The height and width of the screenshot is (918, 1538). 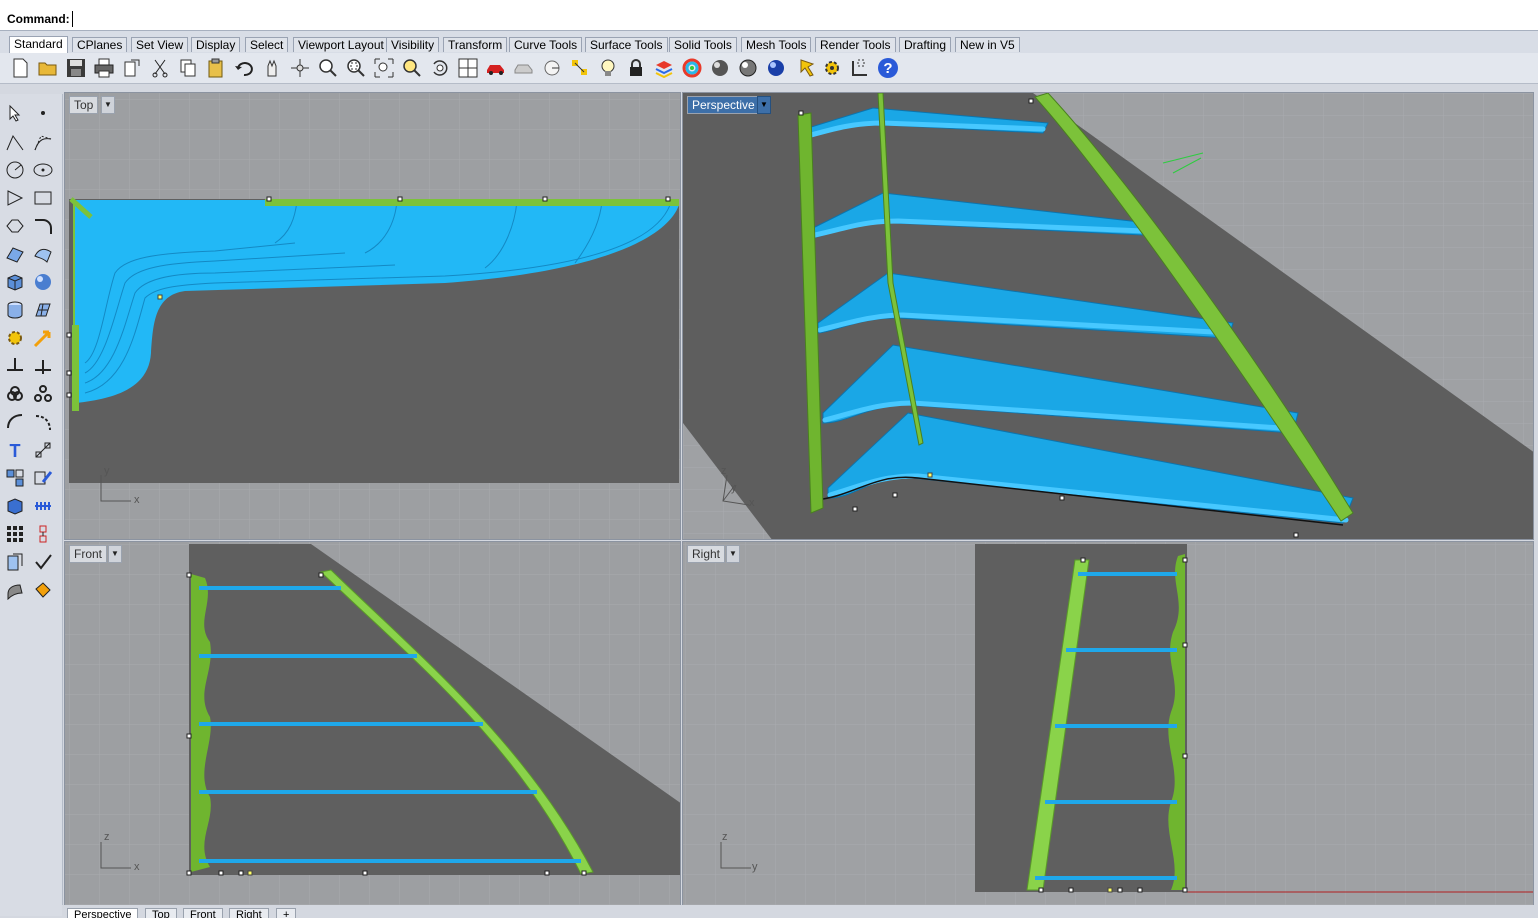 I want to click on tab-curve-tools: Curve Tools, so click(x=546, y=44).